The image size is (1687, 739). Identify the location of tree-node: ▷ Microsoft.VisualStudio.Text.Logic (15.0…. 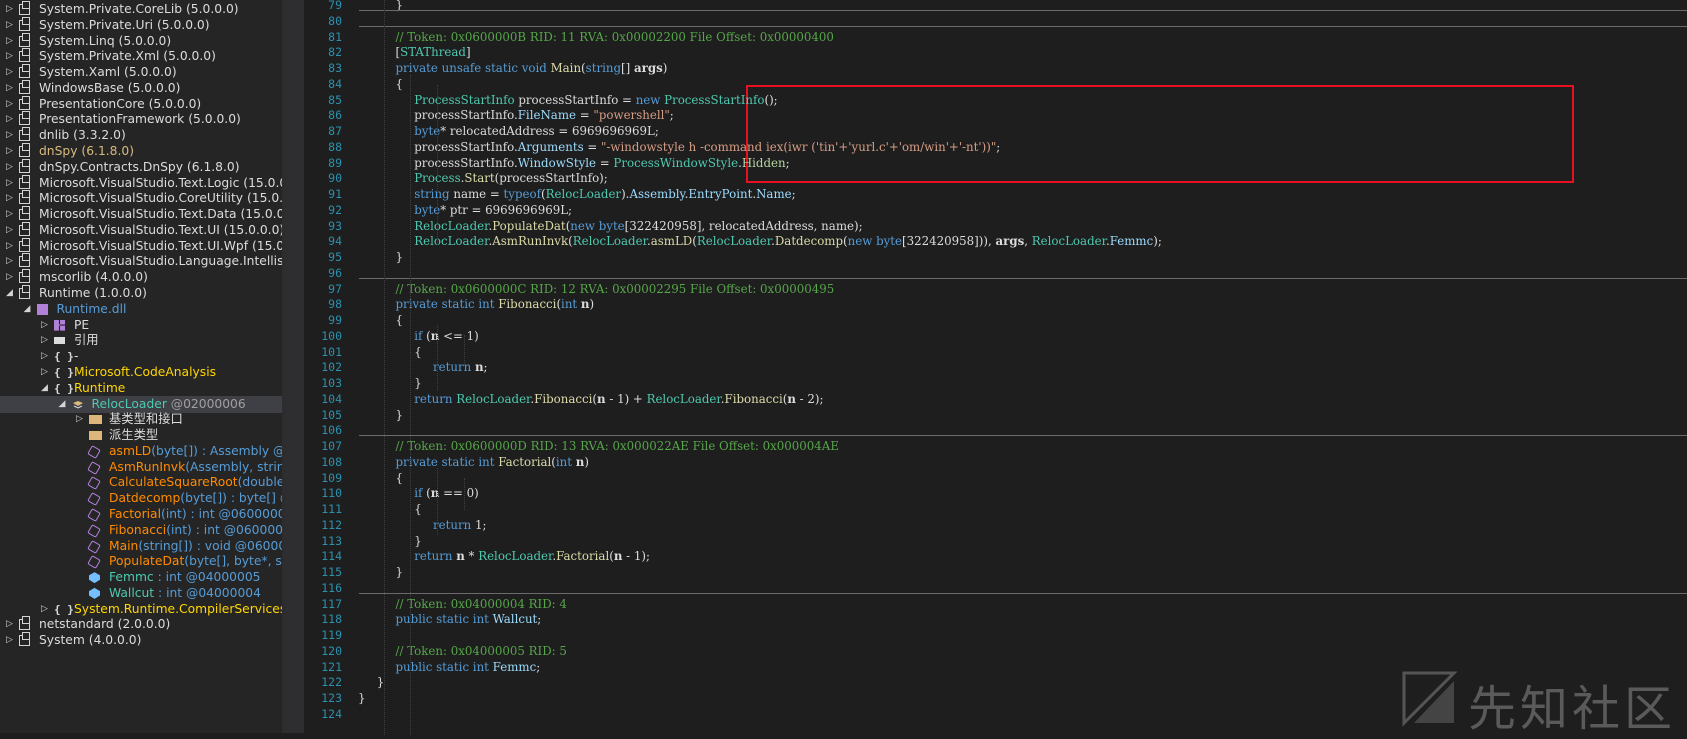
(141, 183).